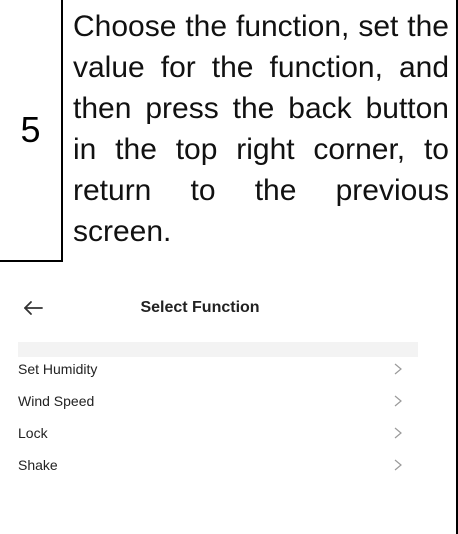 This screenshot has height=534, width=458. I want to click on back-arrow-icon, so click(38, 308).